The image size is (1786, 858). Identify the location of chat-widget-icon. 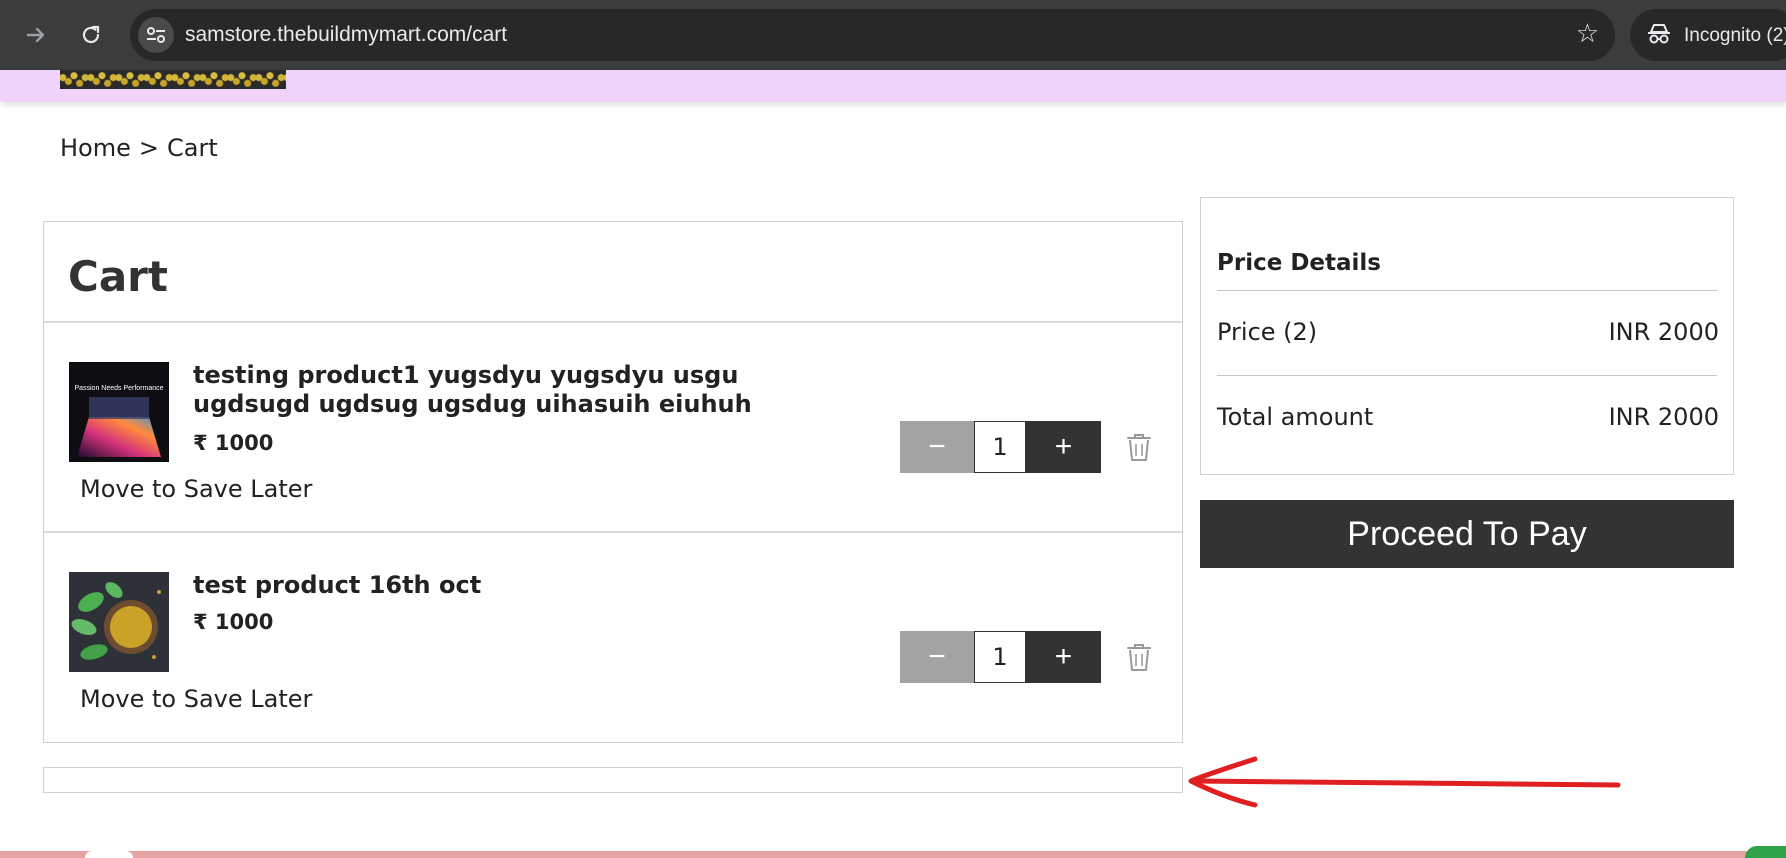
(1765, 852).